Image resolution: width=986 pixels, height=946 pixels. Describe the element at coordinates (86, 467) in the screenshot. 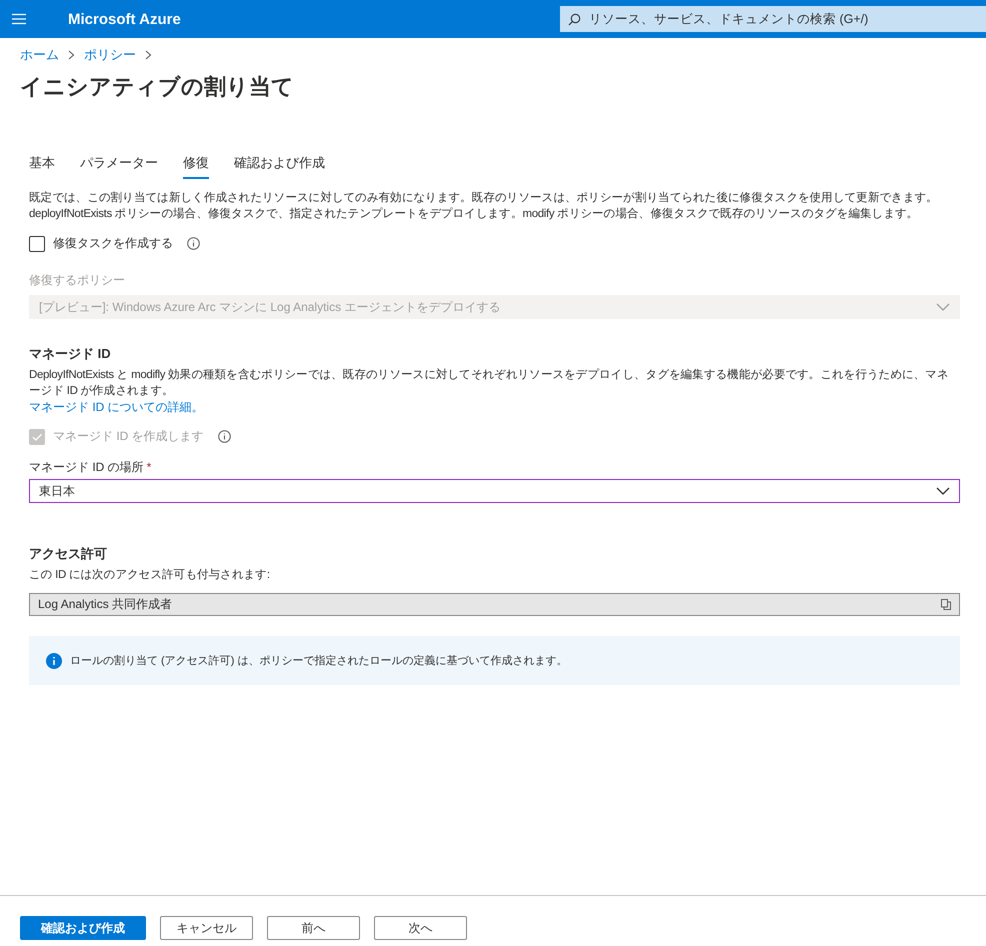

I see `field-label: マネージド ID の場所` at that location.